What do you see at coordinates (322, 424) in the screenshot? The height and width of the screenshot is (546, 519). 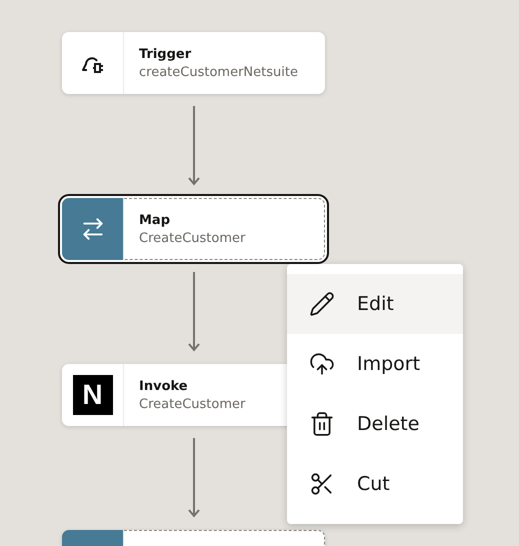 I see `trash-icon` at bounding box center [322, 424].